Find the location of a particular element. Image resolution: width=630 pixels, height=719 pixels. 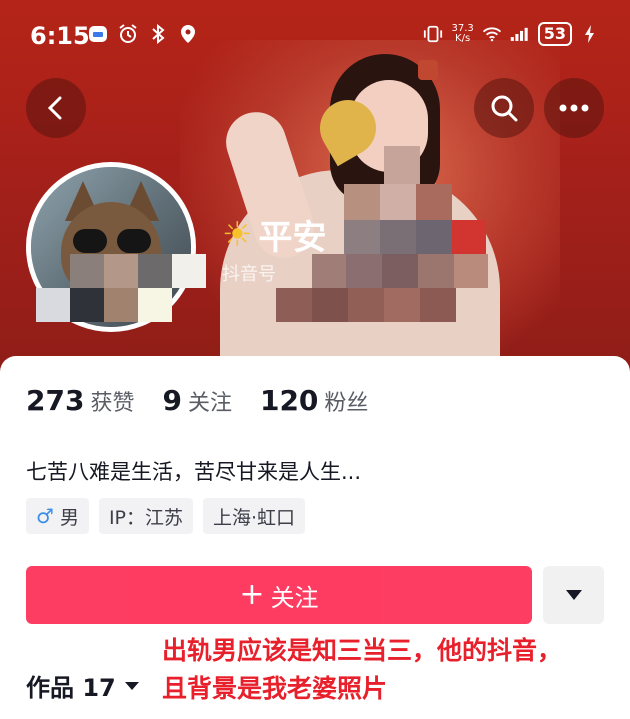

profile-stats: 273 获赞 9 关注 120 粉丝 is located at coordinates (197, 400).